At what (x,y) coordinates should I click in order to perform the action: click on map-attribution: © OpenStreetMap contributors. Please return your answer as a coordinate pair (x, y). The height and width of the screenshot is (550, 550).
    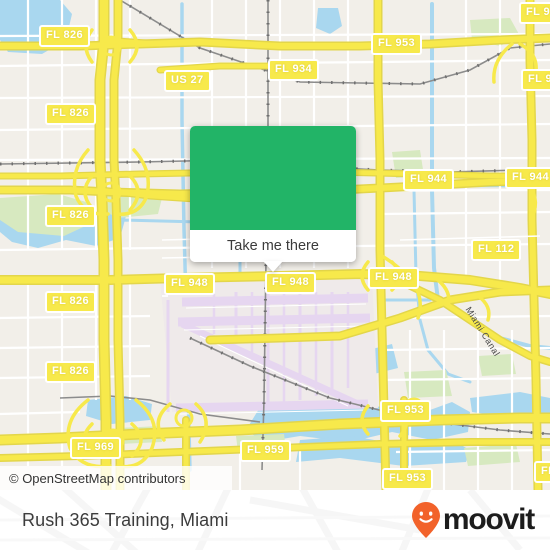
    Looking at the image, I should click on (116, 478).